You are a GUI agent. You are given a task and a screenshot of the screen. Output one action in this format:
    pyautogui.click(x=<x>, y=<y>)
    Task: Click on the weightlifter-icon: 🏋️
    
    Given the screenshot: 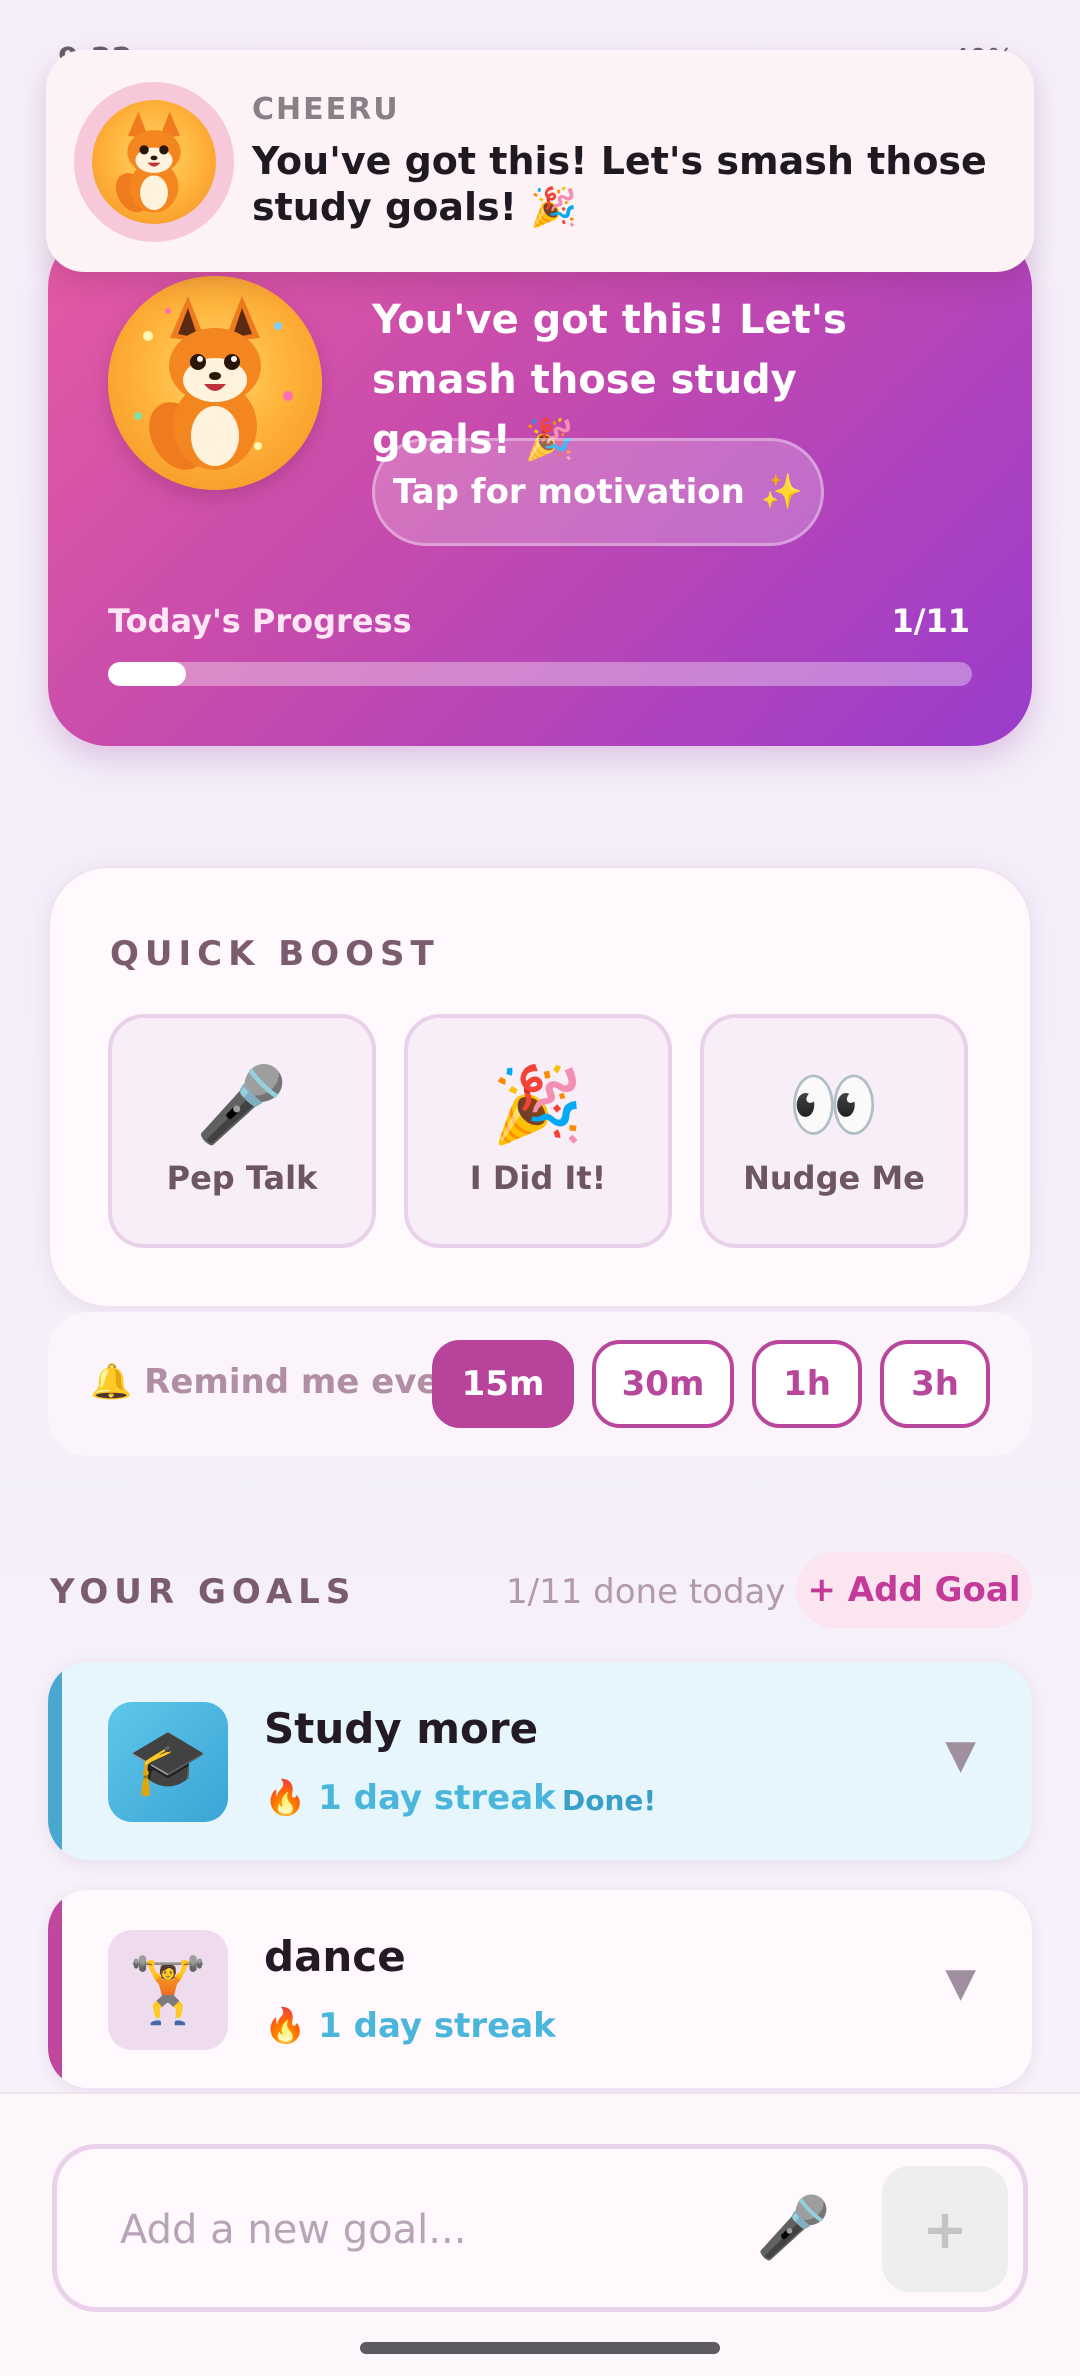 What is the action you would take?
    pyautogui.click(x=168, y=1990)
    